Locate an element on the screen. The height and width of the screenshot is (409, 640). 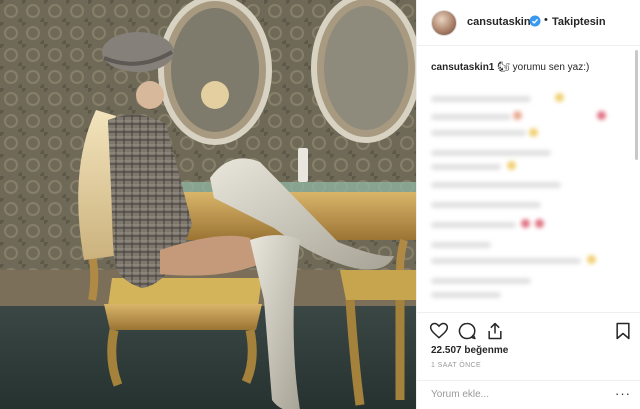
caption-username: cansutaskin1 is located at coordinates (462, 67).